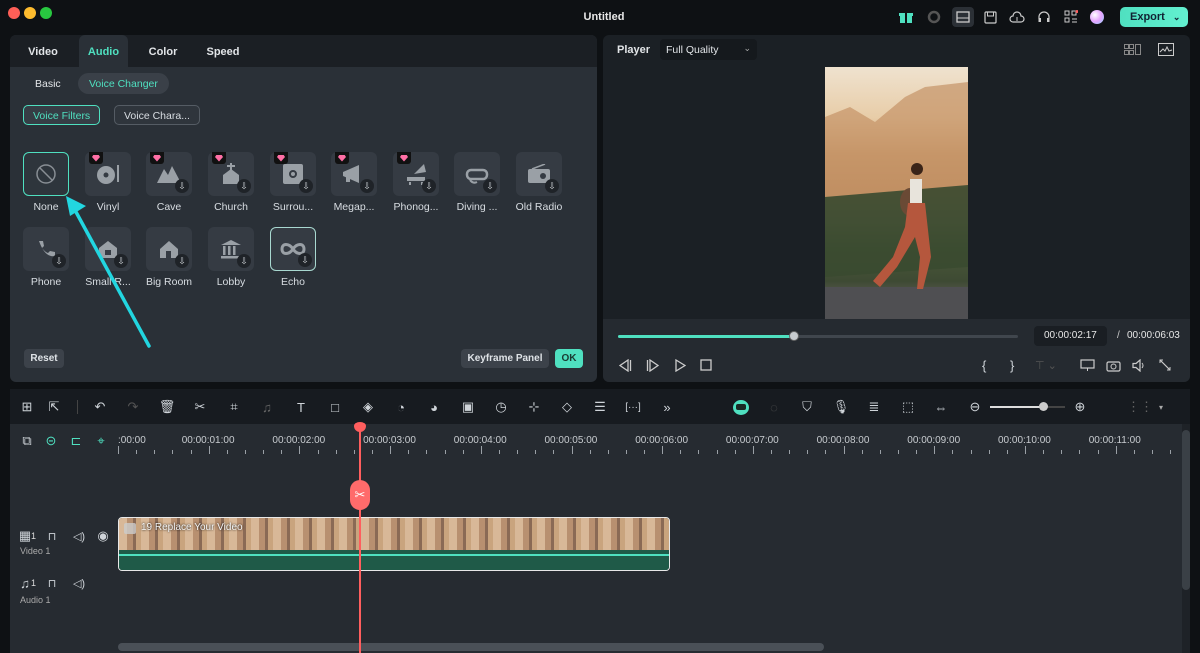 The image size is (1200, 653). Describe the element at coordinates (818, 336) in the screenshot. I see `progress-slider` at that location.